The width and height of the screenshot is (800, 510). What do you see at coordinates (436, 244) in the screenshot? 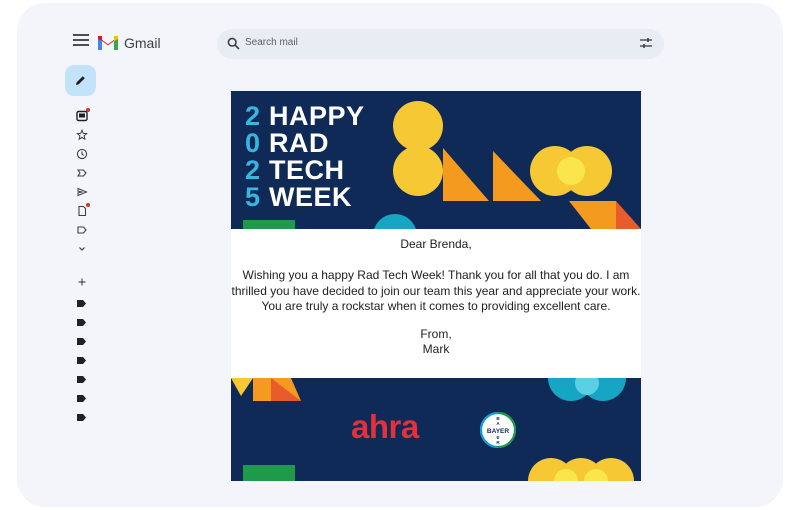
I see `email-greeting: Dear Brenda,` at bounding box center [436, 244].